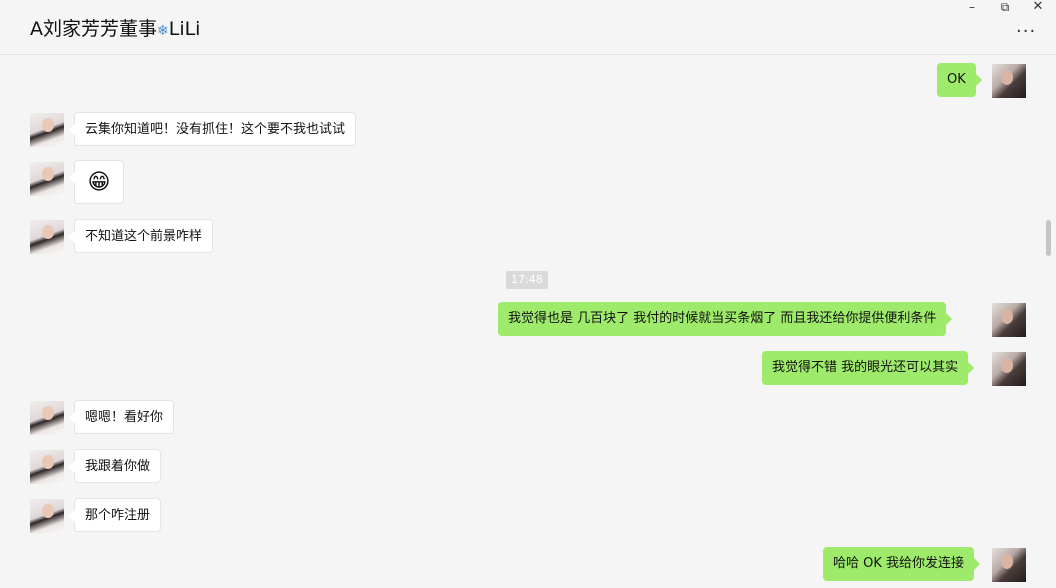  What do you see at coordinates (725, 319) in the screenshot?
I see `message-bubble-outgoing: 我觉得也是 几百块了 我付的时候就当买条烟了 而且我还给你提供便利条件` at bounding box center [725, 319].